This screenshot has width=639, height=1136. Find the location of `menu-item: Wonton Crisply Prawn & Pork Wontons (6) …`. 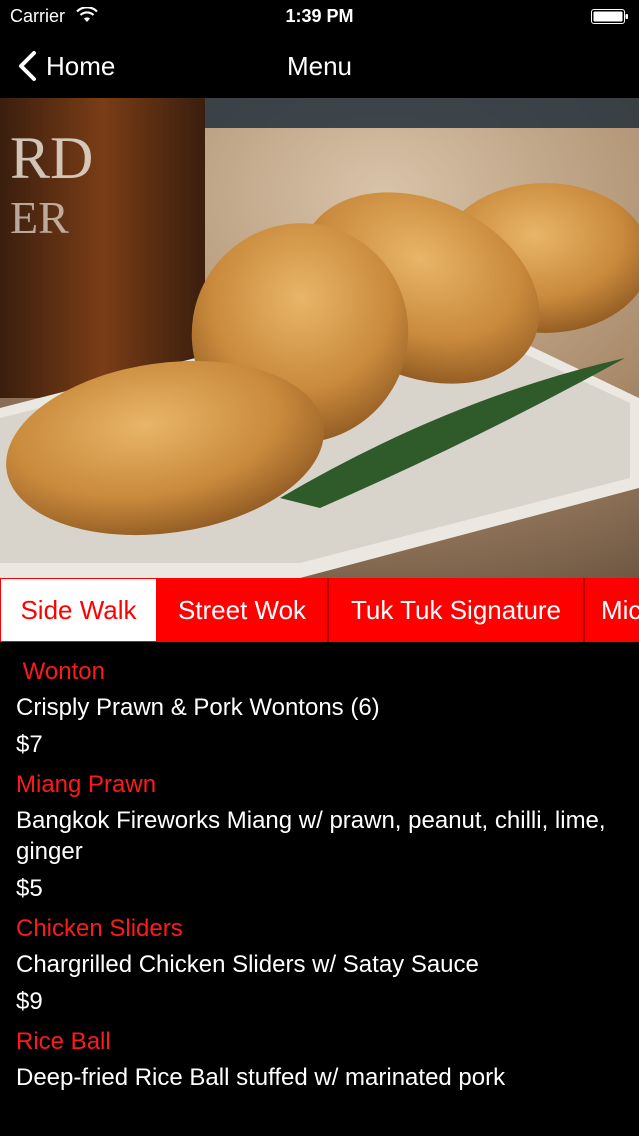

menu-item: Wonton Crisply Prawn & Pork Wontons (6) … is located at coordinates (321, 708).